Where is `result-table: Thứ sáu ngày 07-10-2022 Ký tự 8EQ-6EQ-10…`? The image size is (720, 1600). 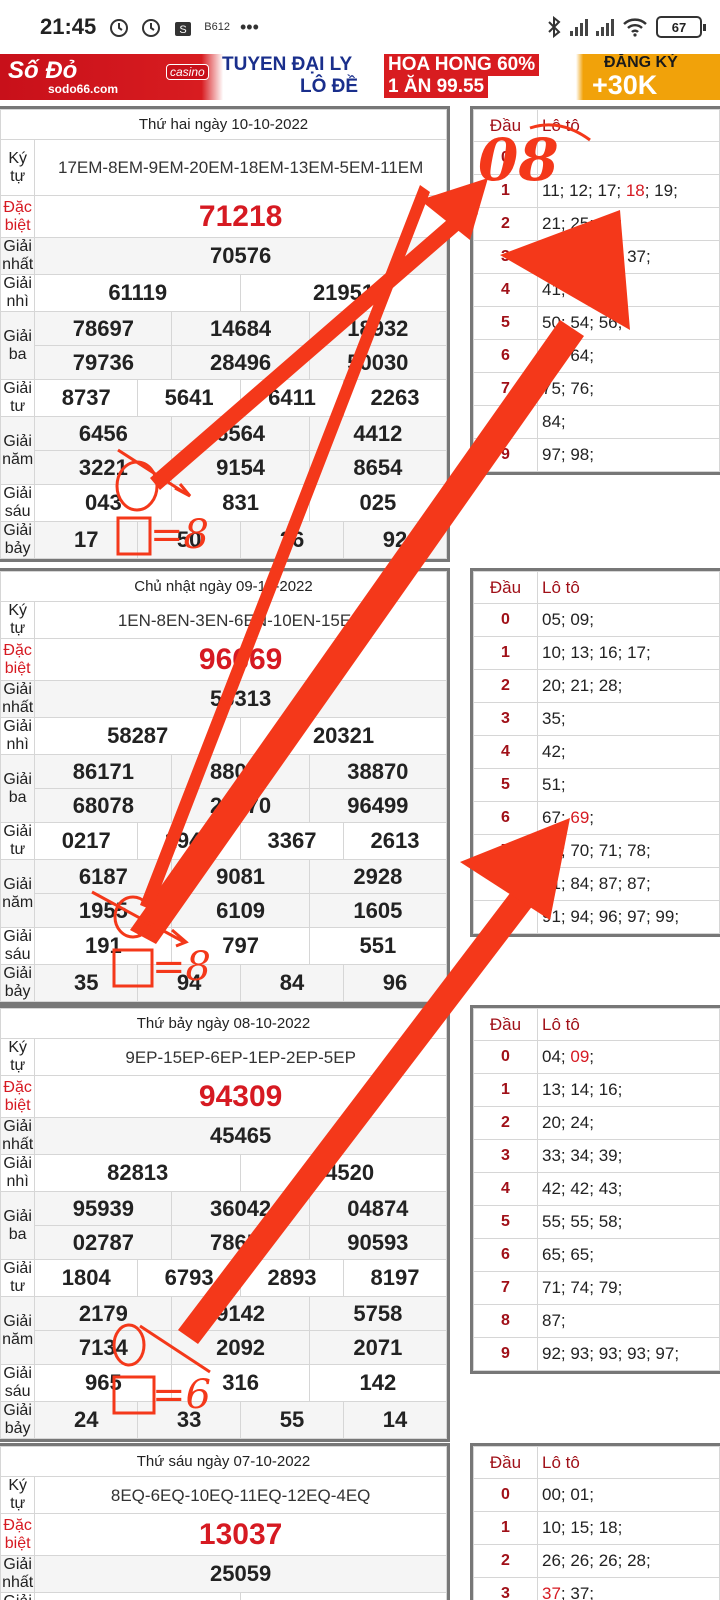
result-table: Thứ sáu ngày 07-10-2022 Ký tự 8EQ-6EQ-10… is located at coordinates (225, 1521).